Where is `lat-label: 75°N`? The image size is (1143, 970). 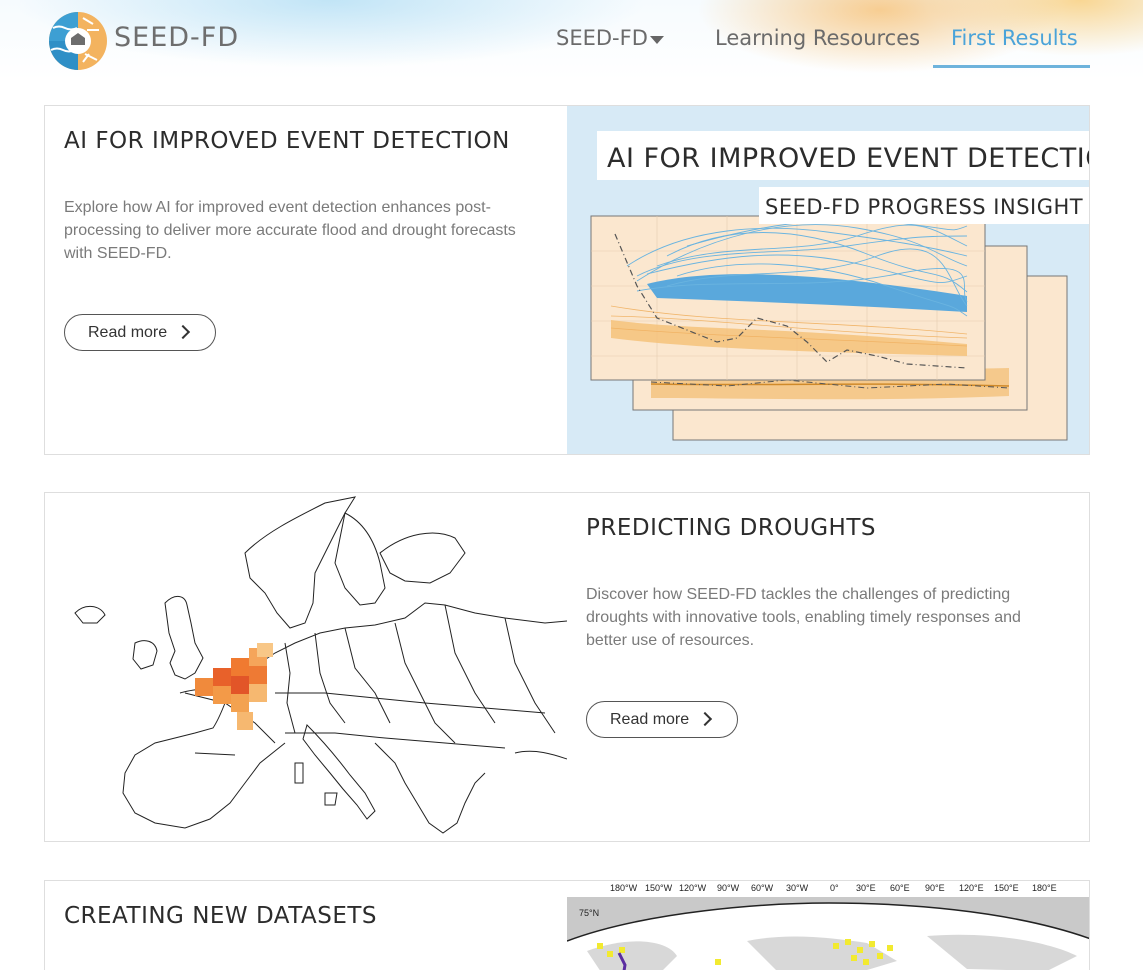 lat-label: 75°N is located at coordinates (589, 913).